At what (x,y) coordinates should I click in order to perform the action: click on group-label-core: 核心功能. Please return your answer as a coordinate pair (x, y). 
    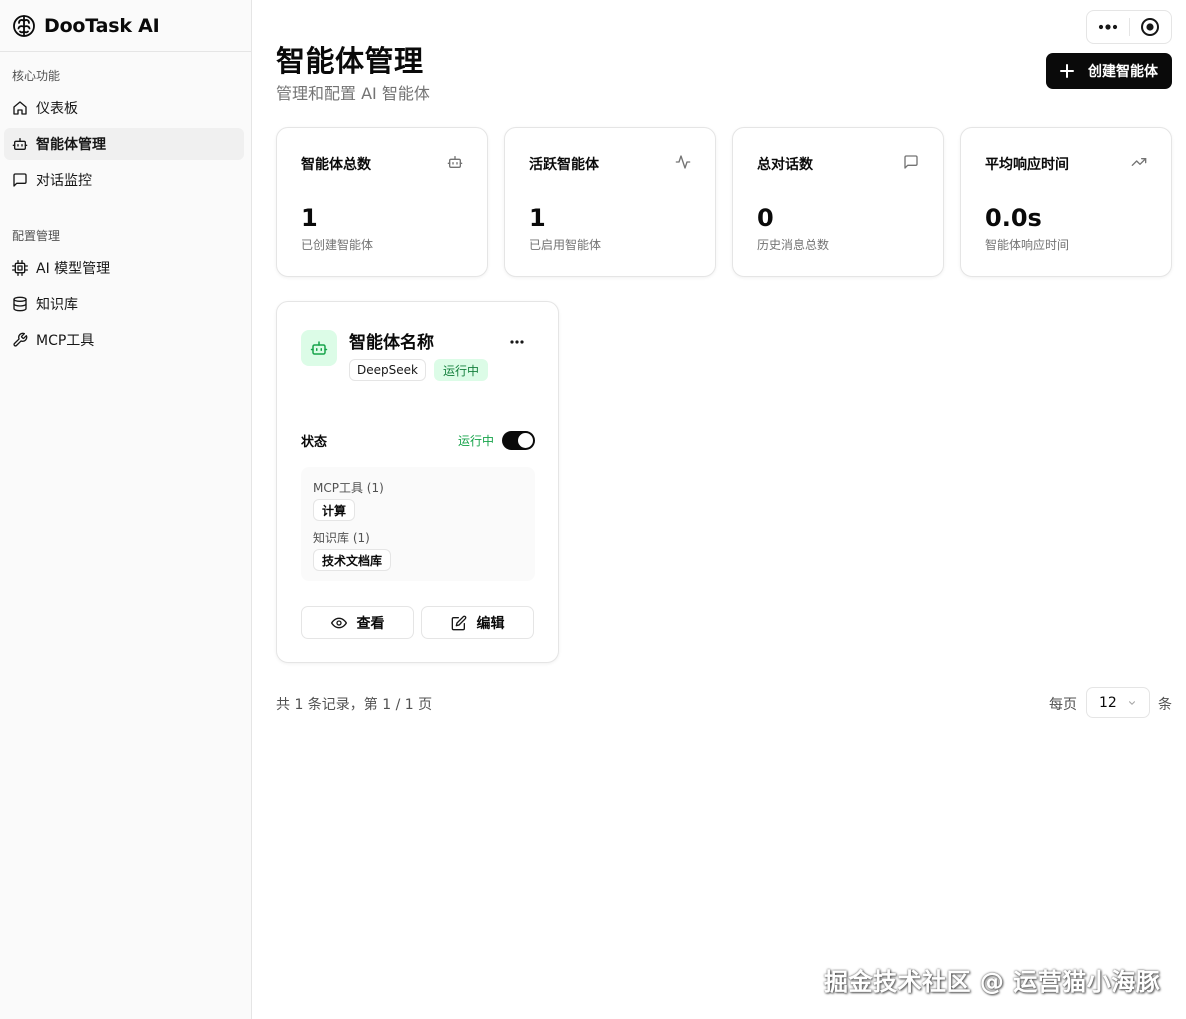
    Looking at the image, I should click on (36, 76).